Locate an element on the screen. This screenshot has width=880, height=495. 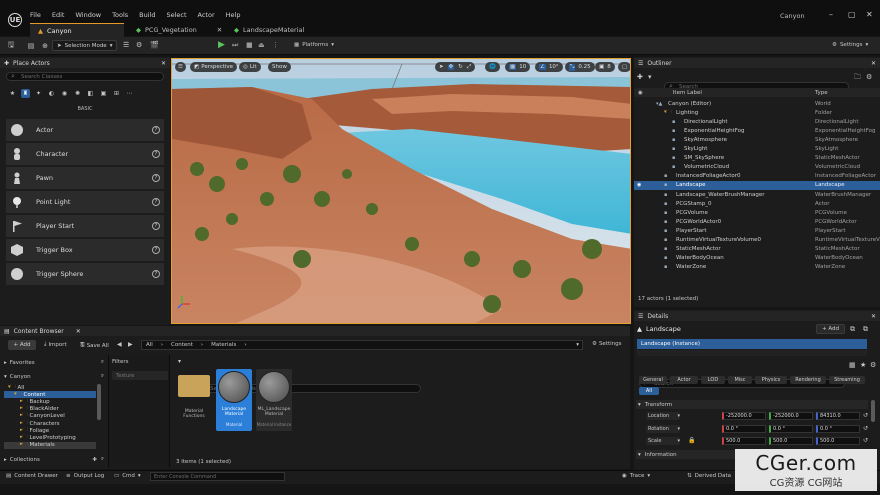
lights-icon: ✦ is located at coordinates (38, 93).